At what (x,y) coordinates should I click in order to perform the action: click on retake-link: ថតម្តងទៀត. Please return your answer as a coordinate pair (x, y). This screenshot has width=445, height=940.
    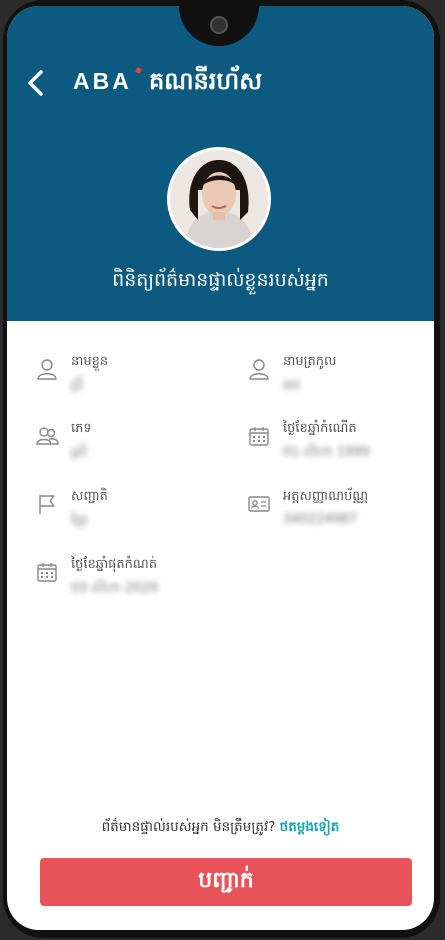
    Looking at the image, I should click on (310, 827).